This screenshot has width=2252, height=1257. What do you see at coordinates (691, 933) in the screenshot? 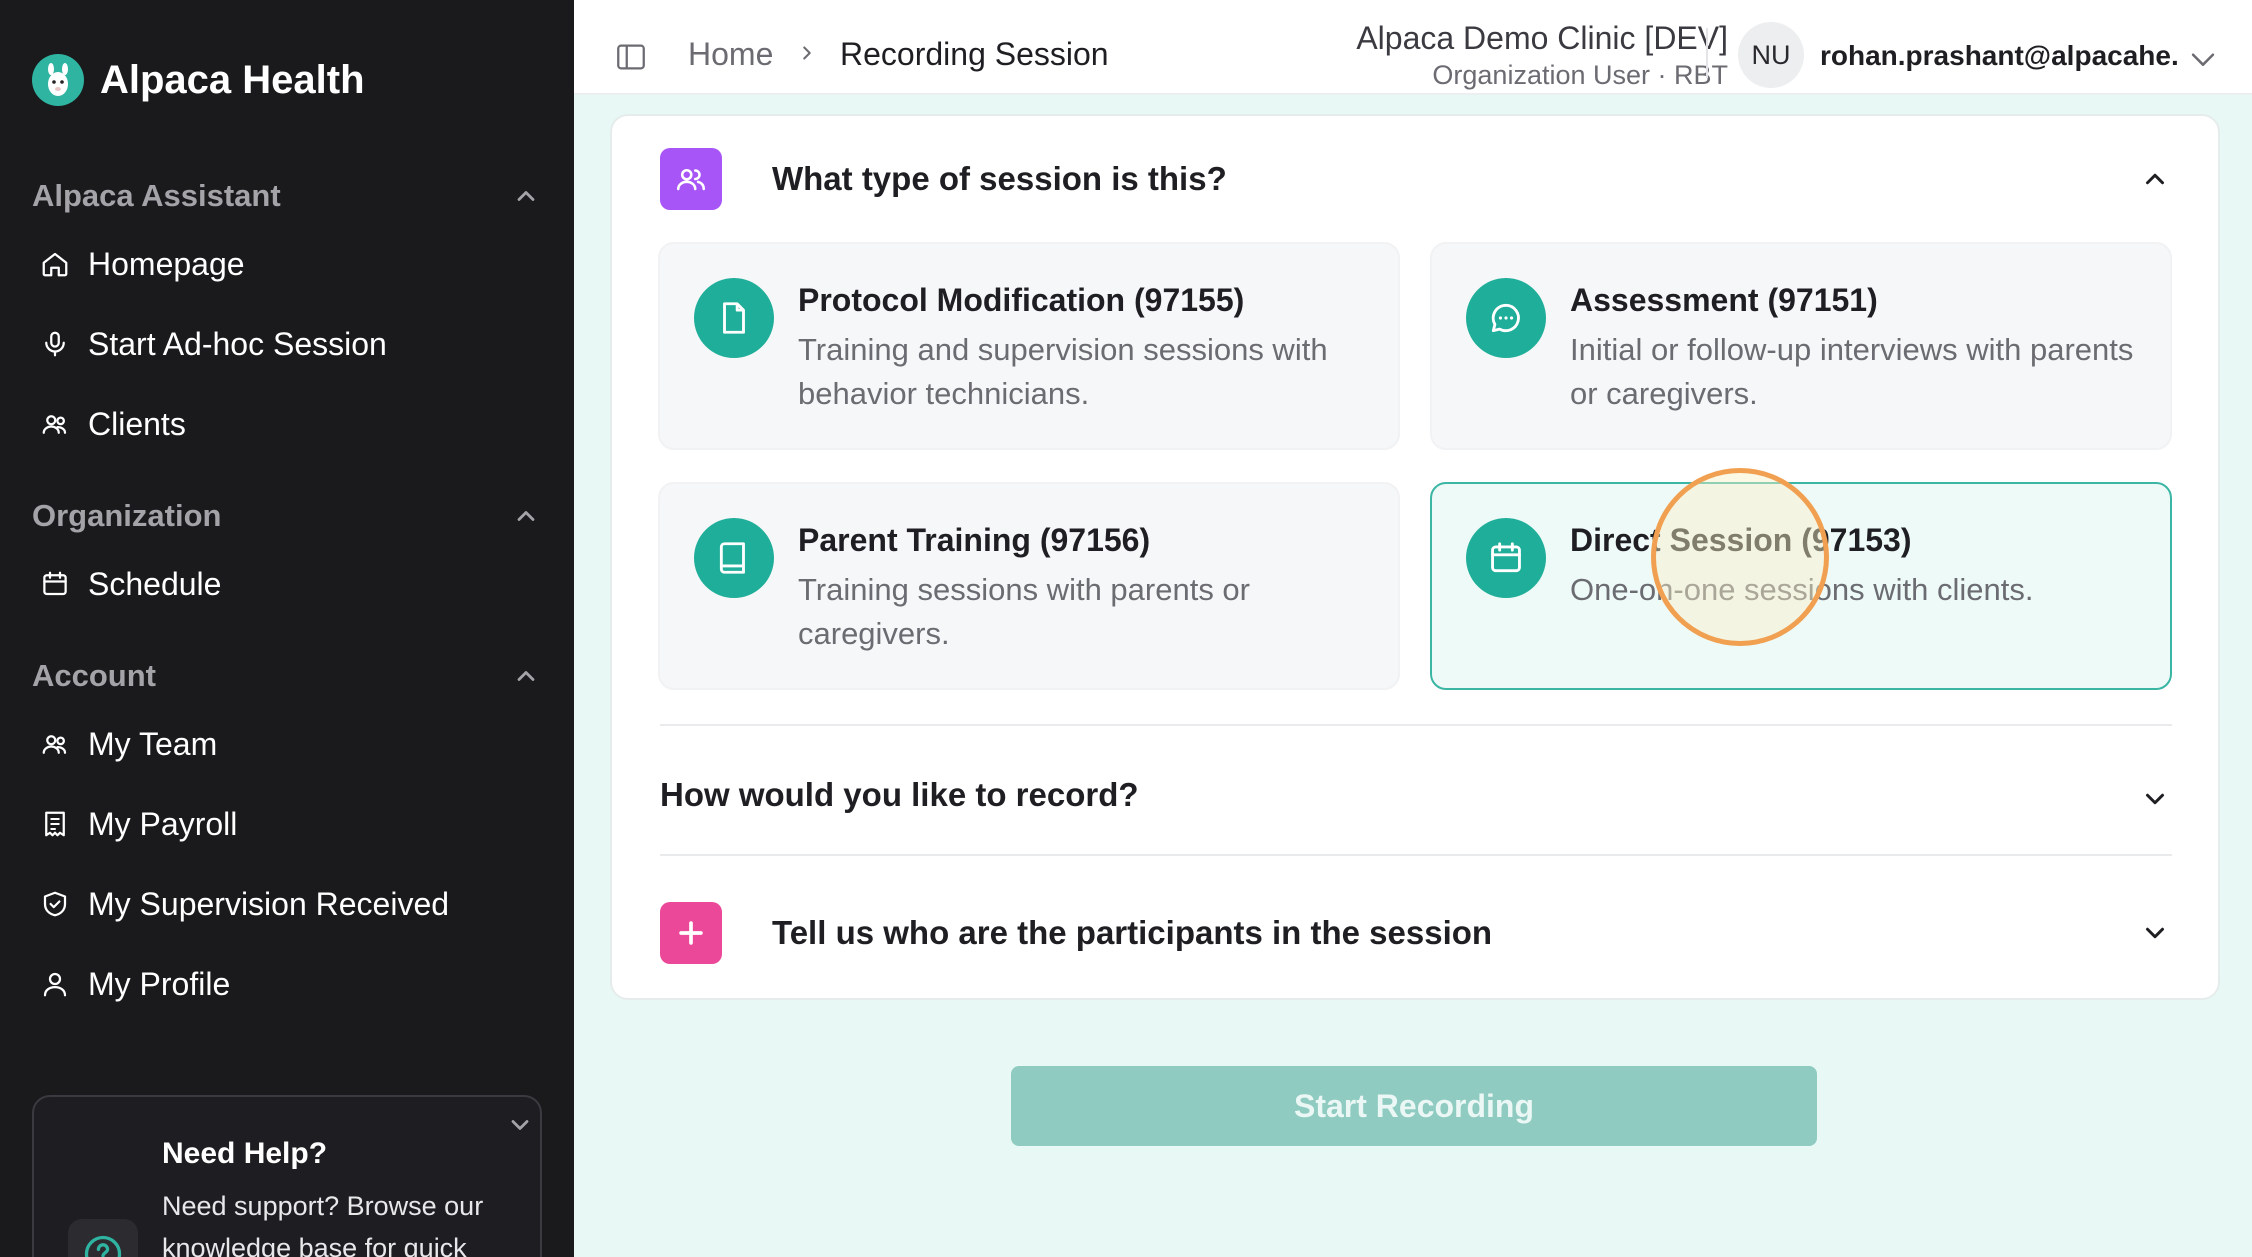
I see `plus-icon` at bounding box center [691, 933].